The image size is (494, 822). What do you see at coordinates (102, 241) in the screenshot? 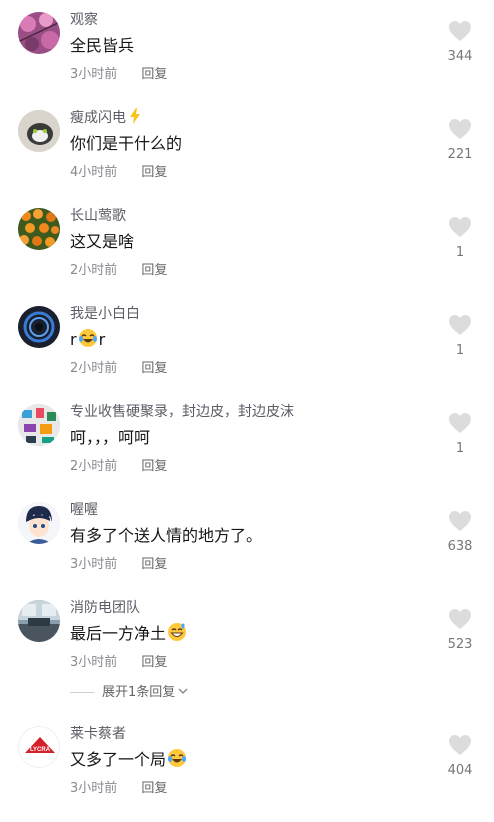
I see `comment-text: 这又是啥` at bounding box center [102, 241].